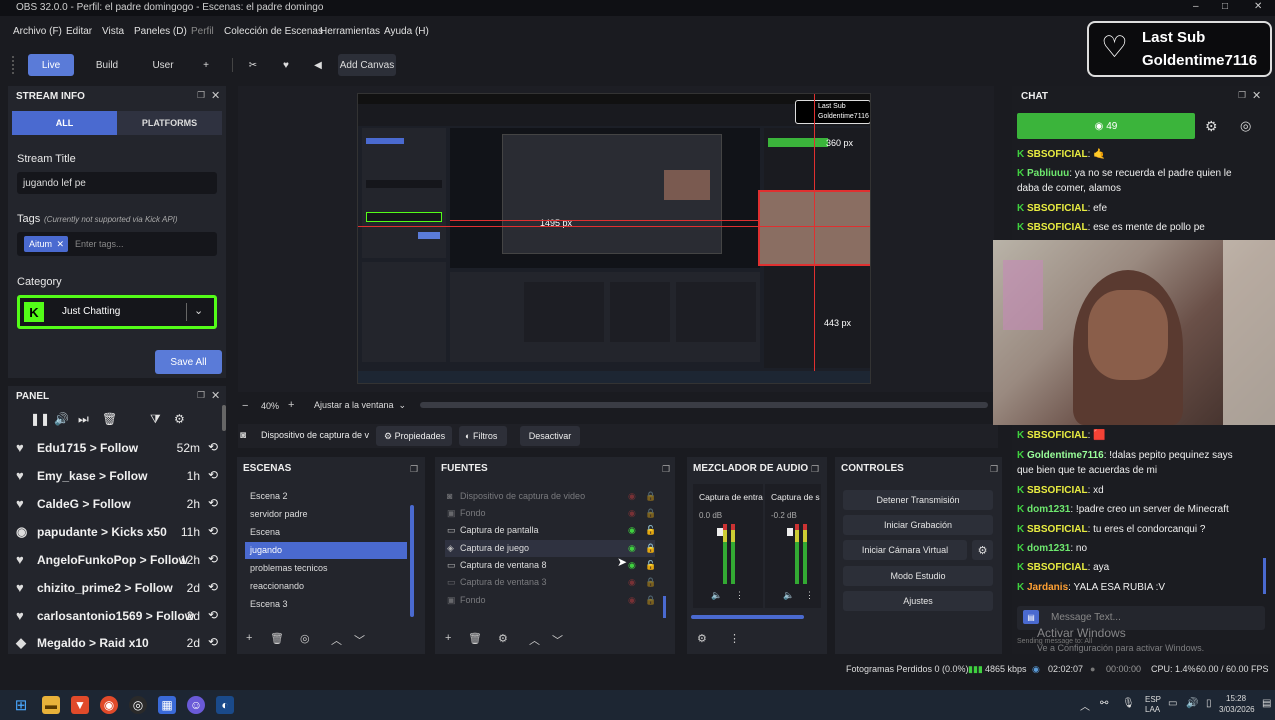 This screenshot has width=1275, height=720. I want to click on filter-icon: ◎, so click(305, 638).